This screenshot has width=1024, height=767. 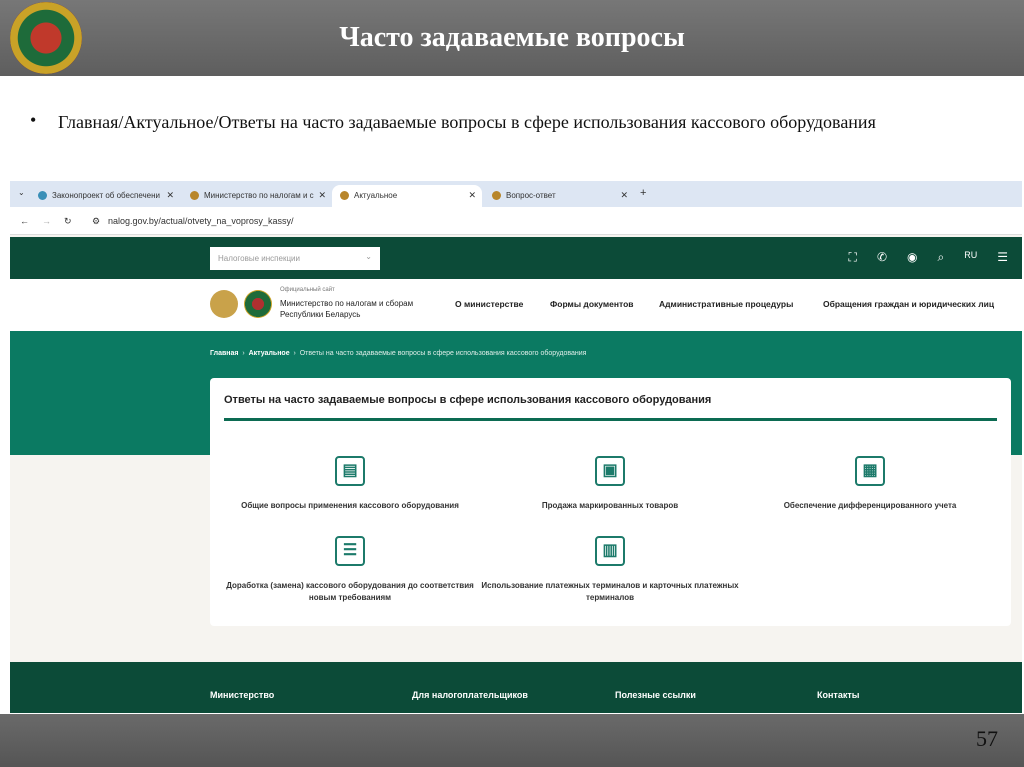 I want to click on crumb-actual: Актуальное, so click(x=269, y=353).